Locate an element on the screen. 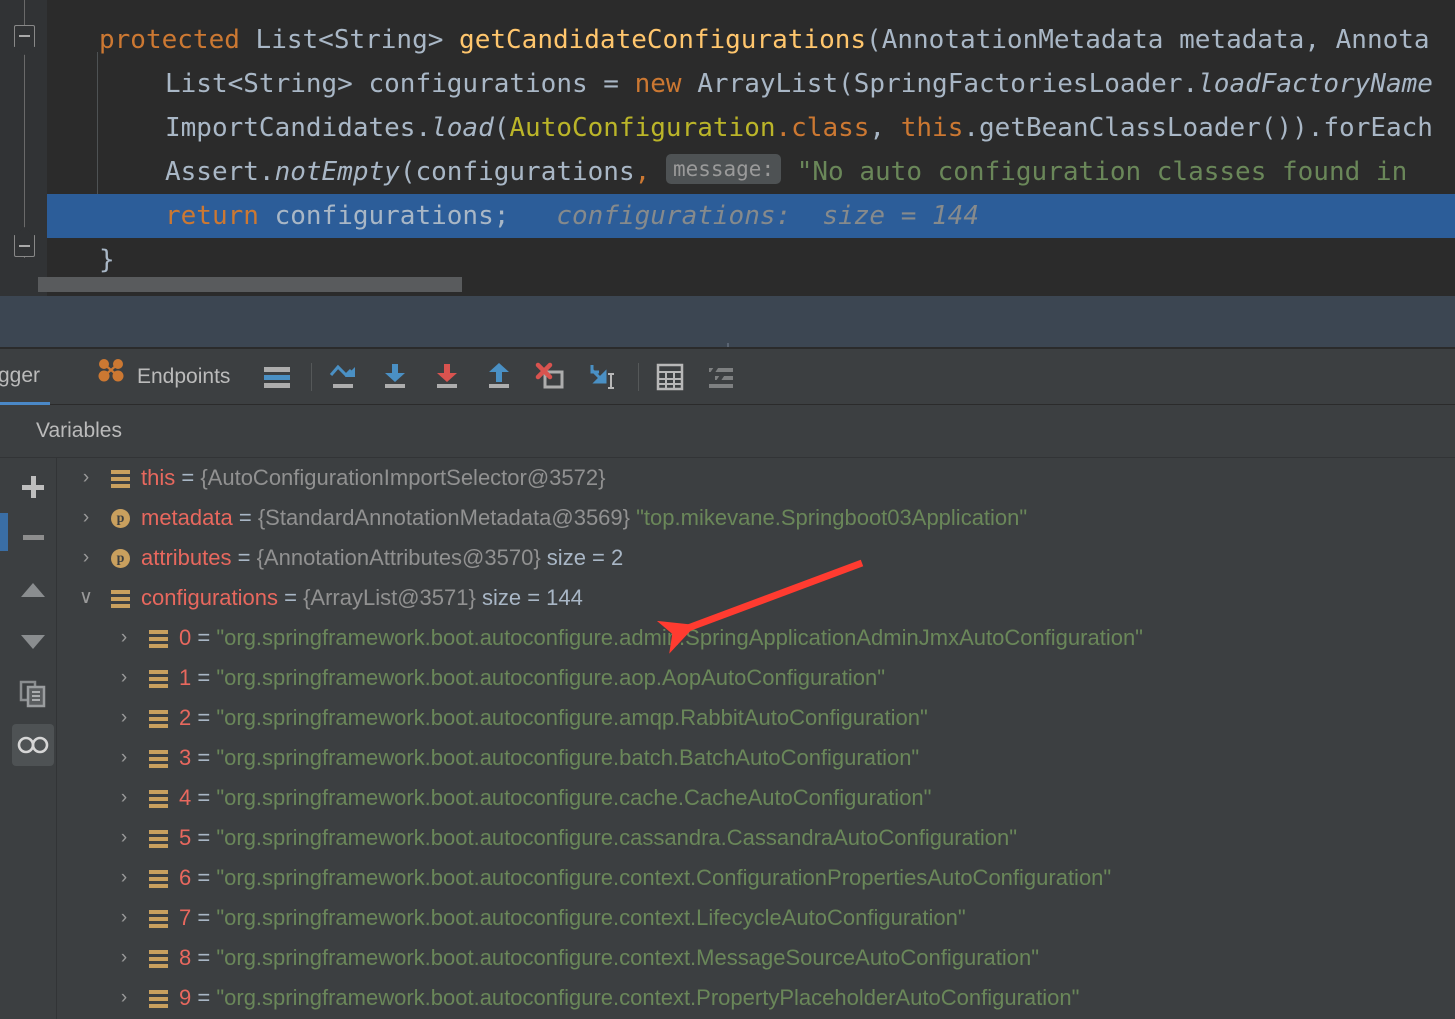 The height and width of the screenshot is (1019, 1455). parameter-icon: p is located at coordinates (120, 558).